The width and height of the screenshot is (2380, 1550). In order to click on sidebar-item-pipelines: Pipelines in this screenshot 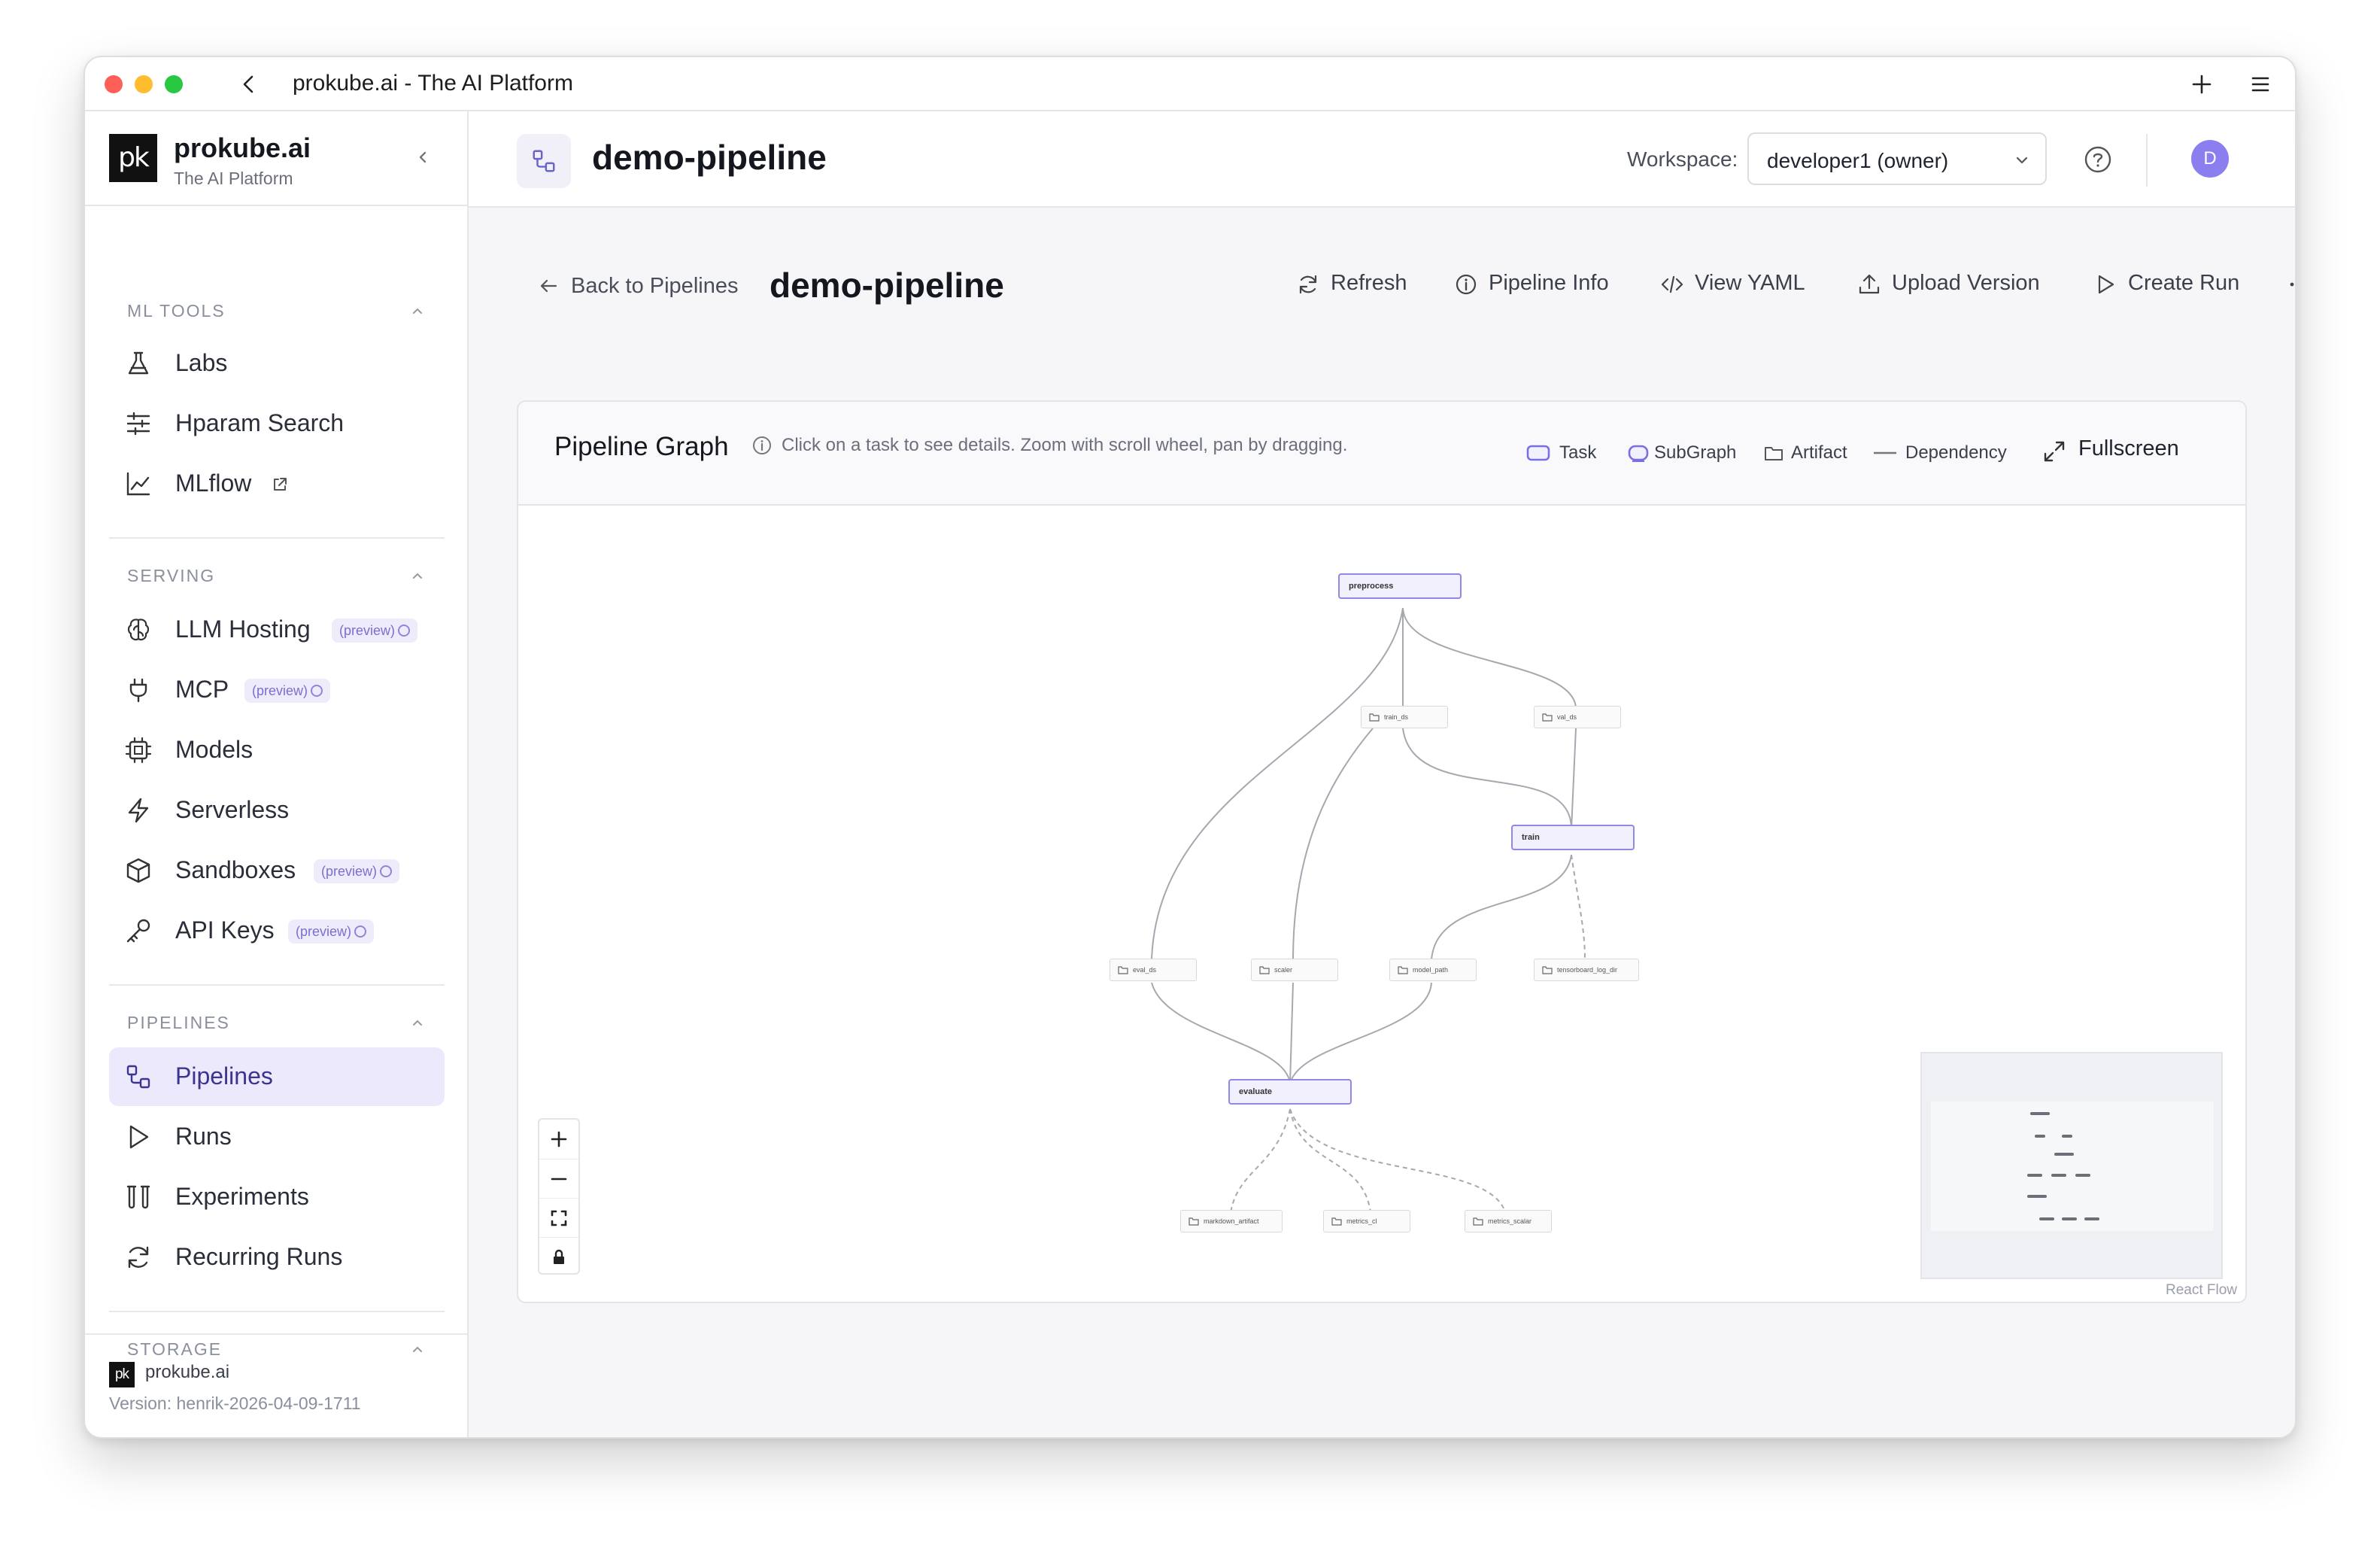, I will do `click(277, 1076)`.